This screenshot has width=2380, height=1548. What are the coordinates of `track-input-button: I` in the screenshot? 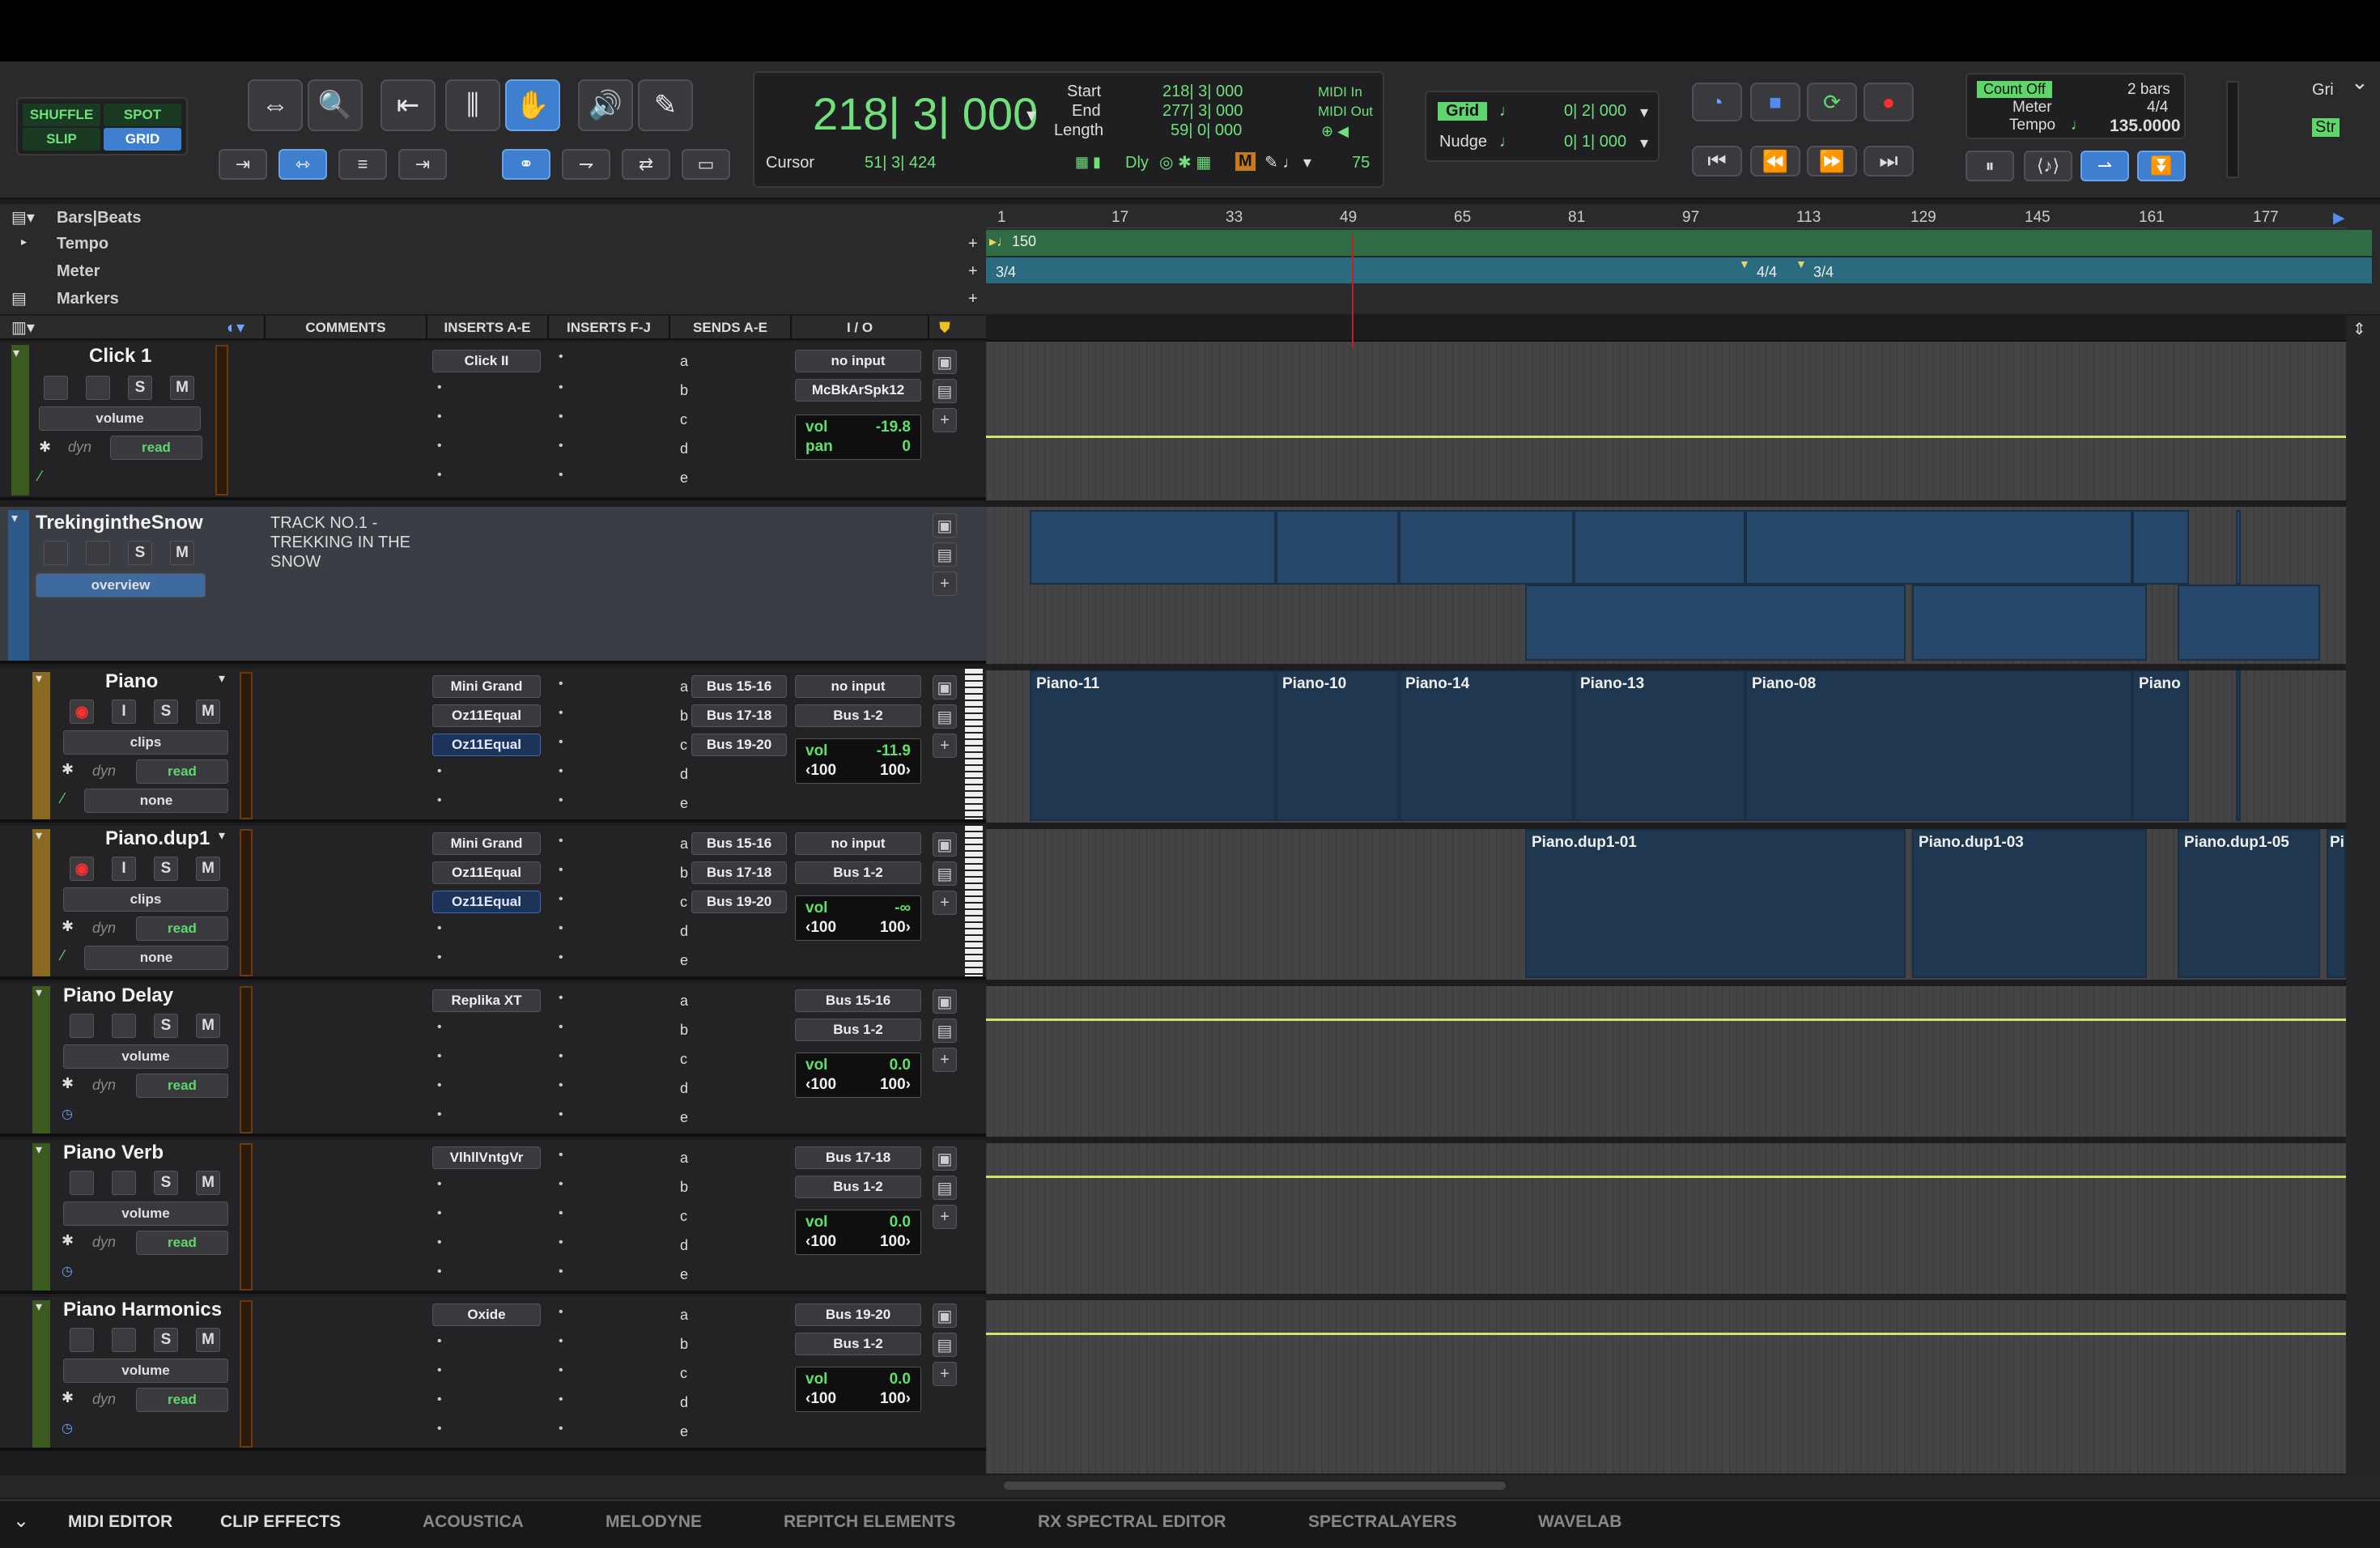 It's located at (124, 712).